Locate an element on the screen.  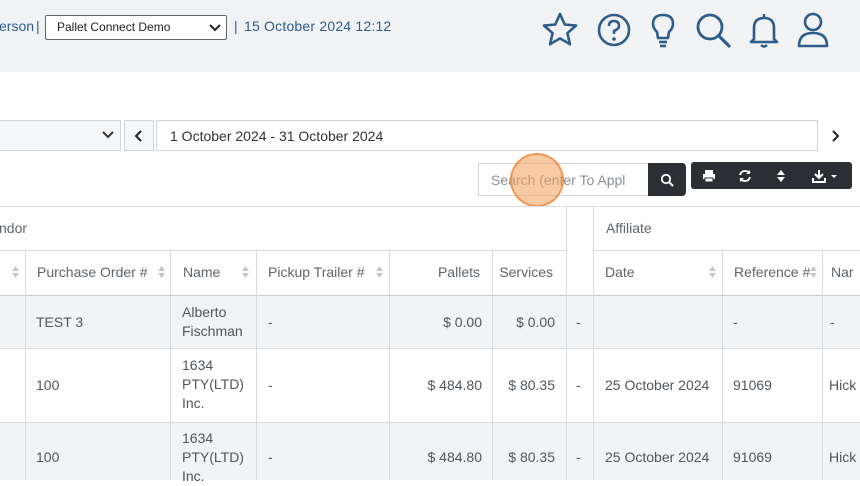
download-icon is located at coordinates (824, 176).